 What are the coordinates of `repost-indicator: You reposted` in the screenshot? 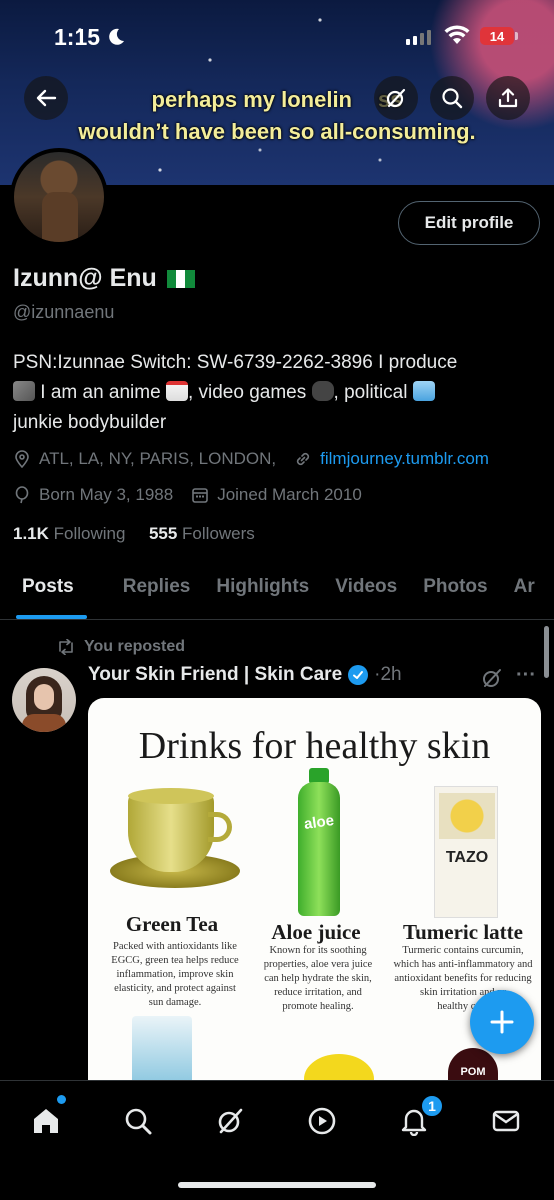 It's located at (120, 647).